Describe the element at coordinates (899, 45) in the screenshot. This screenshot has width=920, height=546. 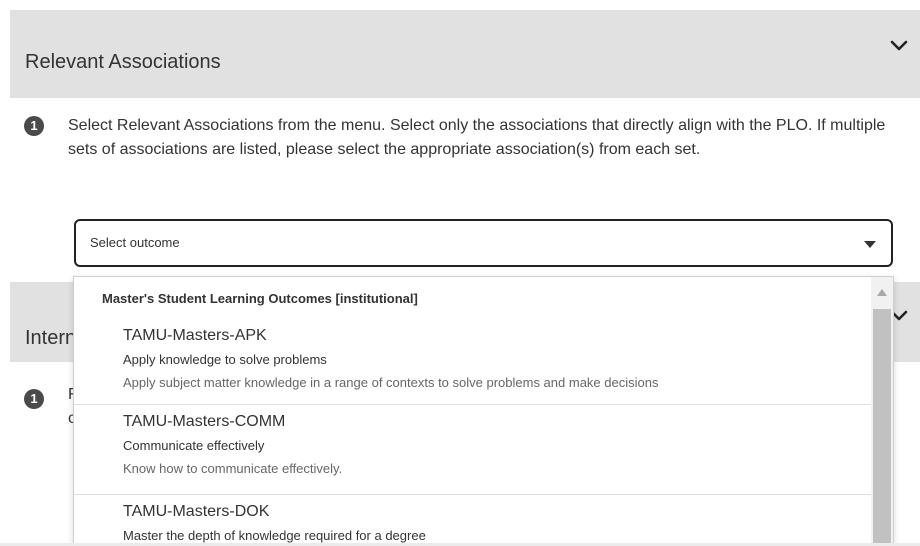
I see `chevron-down-icon` at that location.